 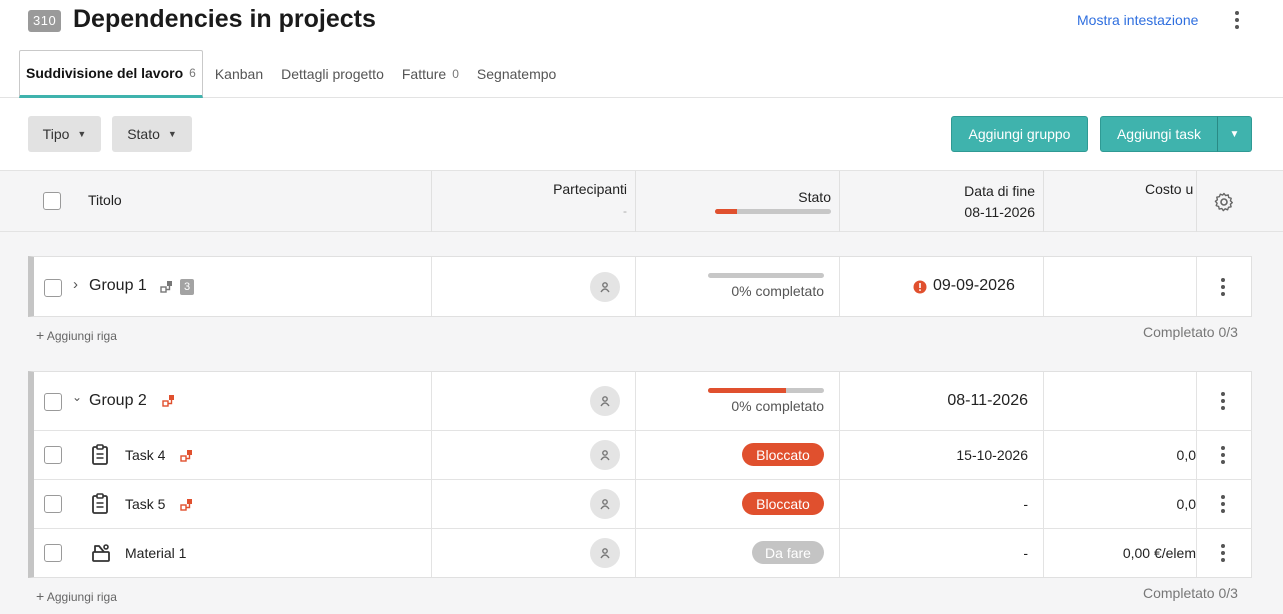 I want to click on tab-project-details: Dettagli progetto, so click(x=332, y=73).